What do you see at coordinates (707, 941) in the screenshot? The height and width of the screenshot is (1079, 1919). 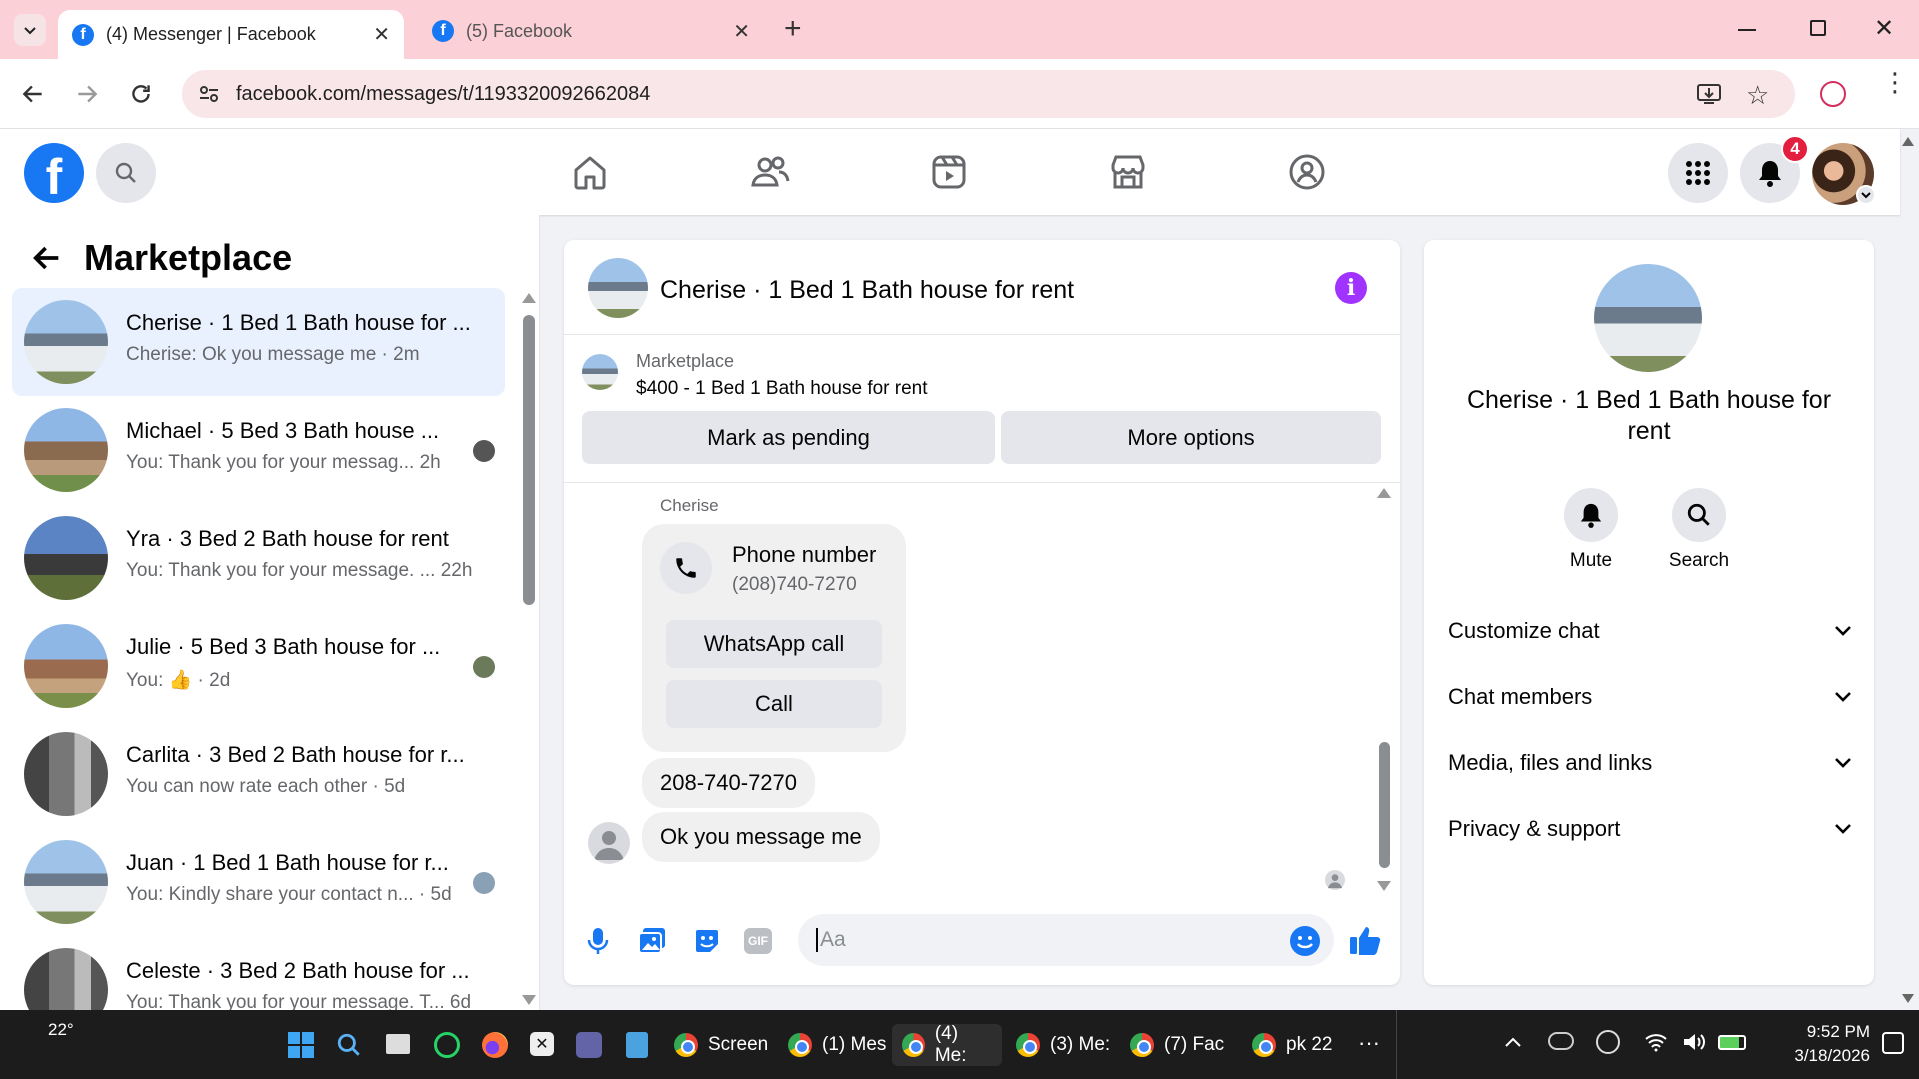 I see `sticker-icon` at bounding box center [707, 941].